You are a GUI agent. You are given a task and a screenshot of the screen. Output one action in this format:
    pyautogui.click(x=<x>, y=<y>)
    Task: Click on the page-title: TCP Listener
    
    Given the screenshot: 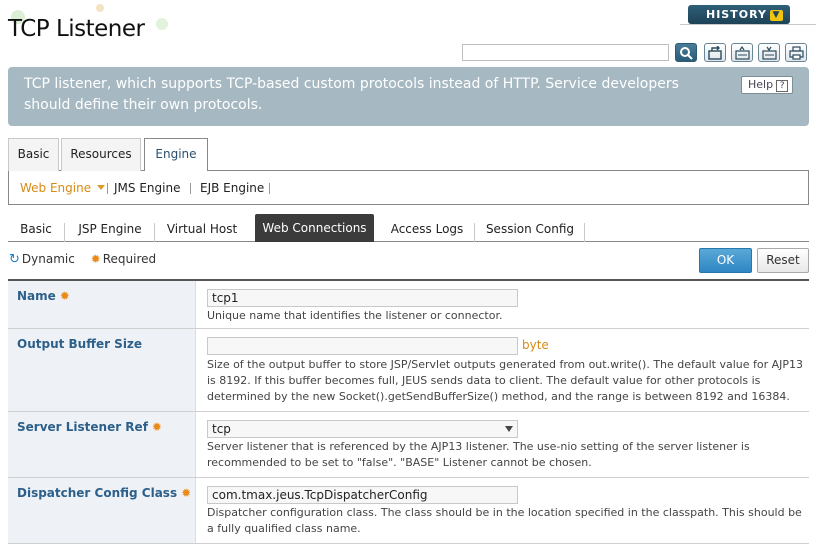 What is the action you would take?
    pyautogui.click(x=76, y=29)
    